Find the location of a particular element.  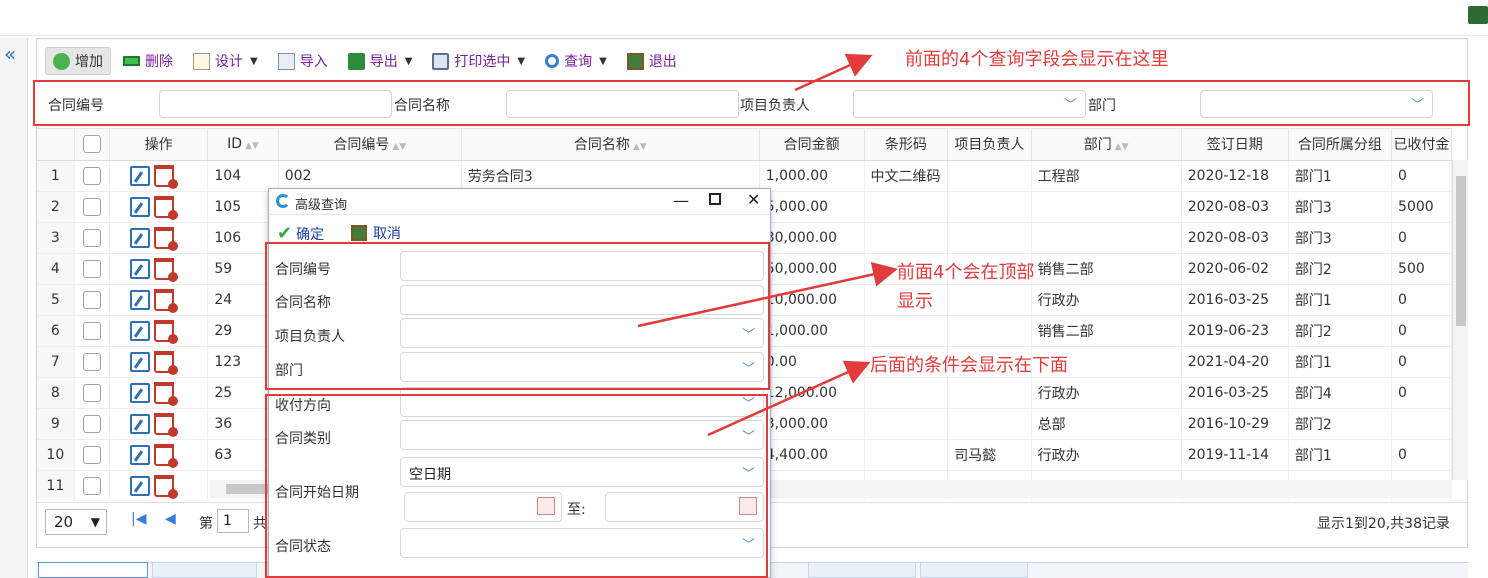

query-button: 查询 ▼ is located at coordinates (576, 61).